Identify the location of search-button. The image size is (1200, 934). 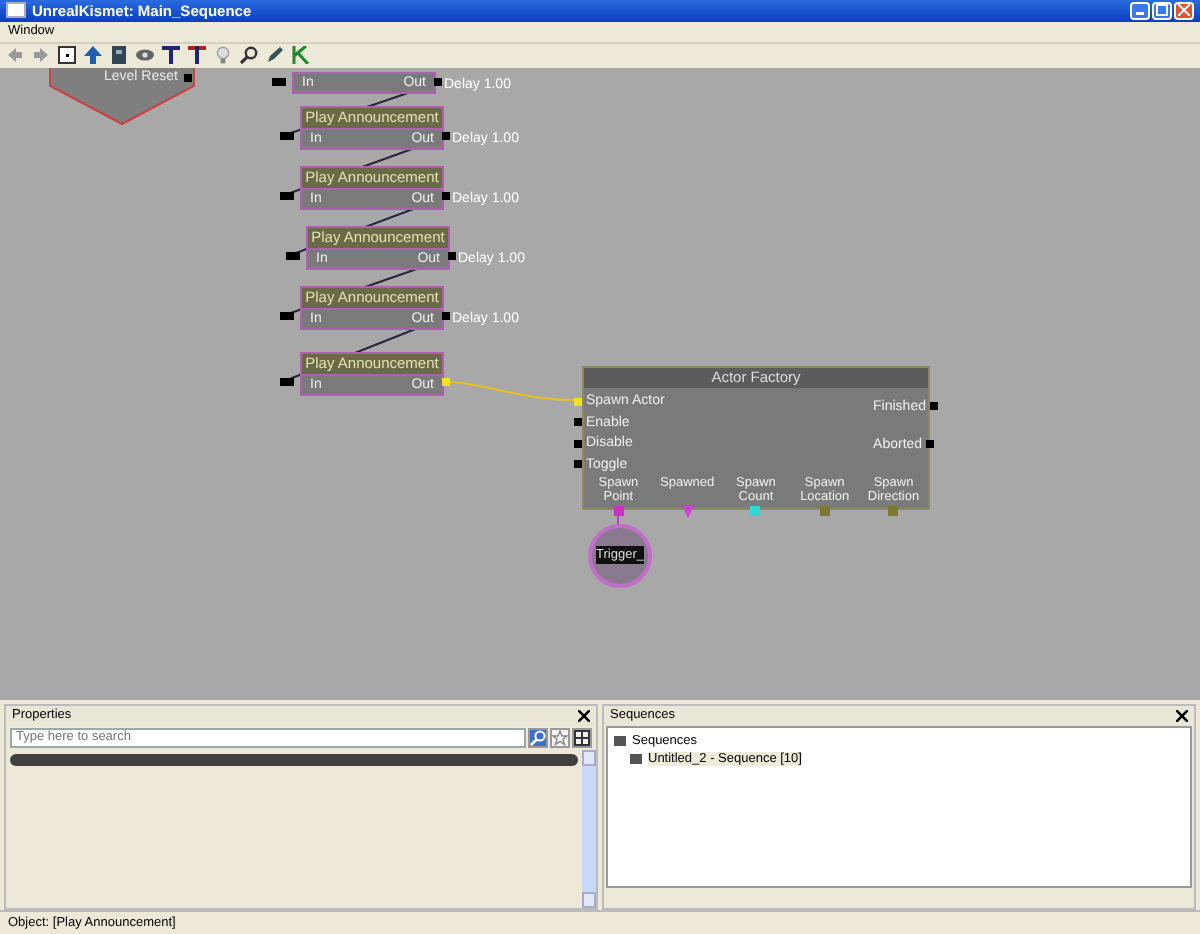
(538, 737).